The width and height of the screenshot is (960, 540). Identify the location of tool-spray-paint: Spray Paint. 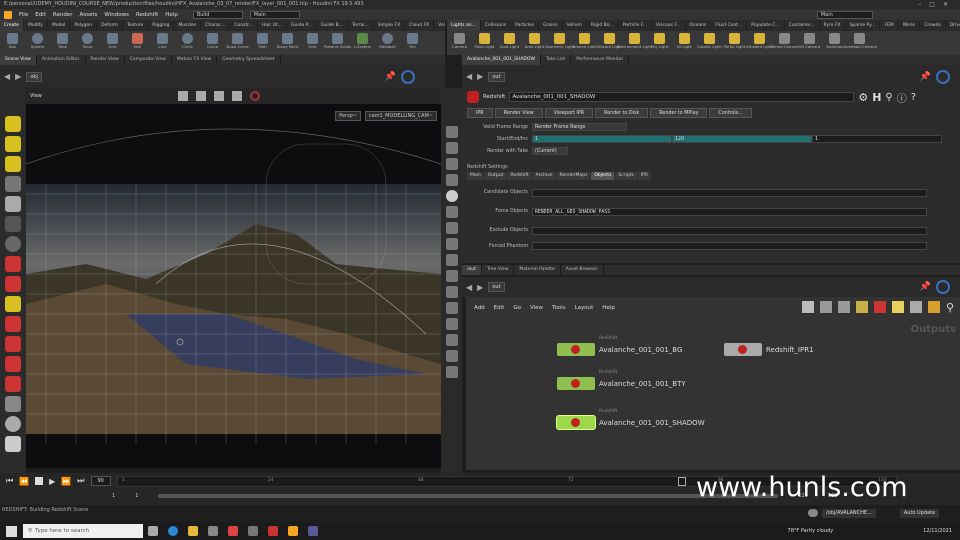
(287, 43).